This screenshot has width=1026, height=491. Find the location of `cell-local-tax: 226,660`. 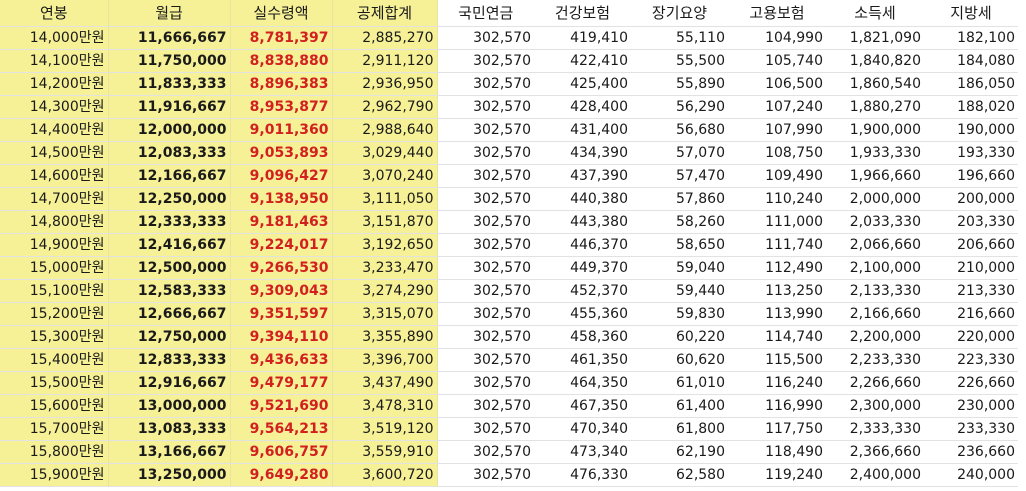

cell-local-tax: 226,660 is located at coordinates (971, 383).